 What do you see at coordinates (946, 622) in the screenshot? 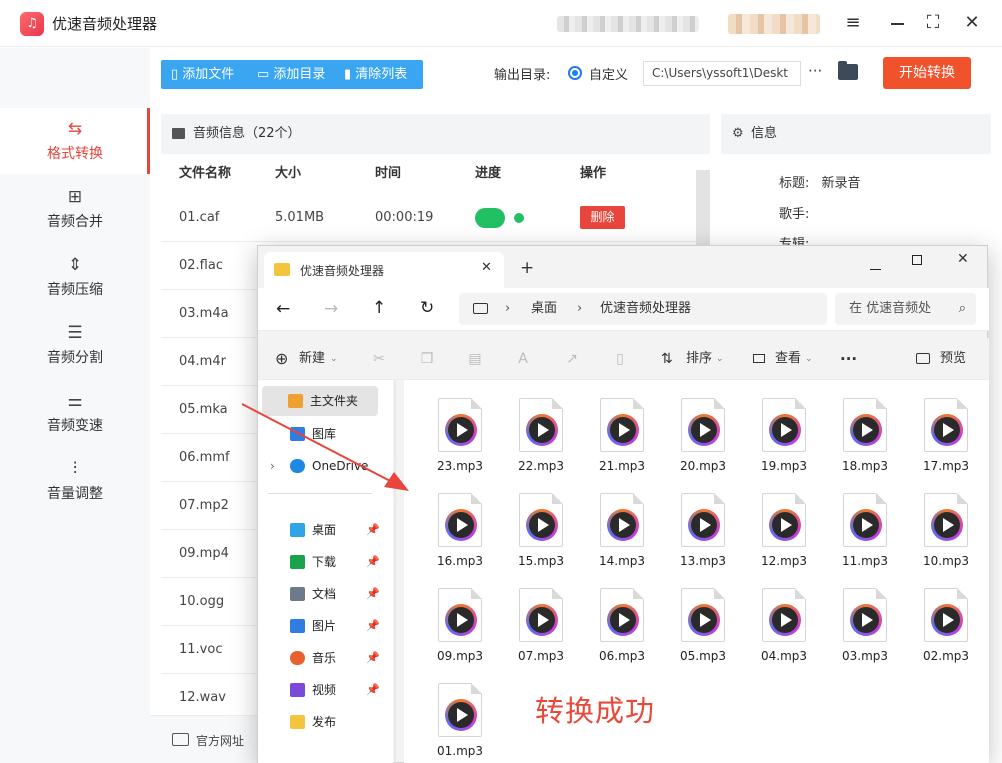
I see `file-item: 02.mp3` at bounding box center [946, 622].